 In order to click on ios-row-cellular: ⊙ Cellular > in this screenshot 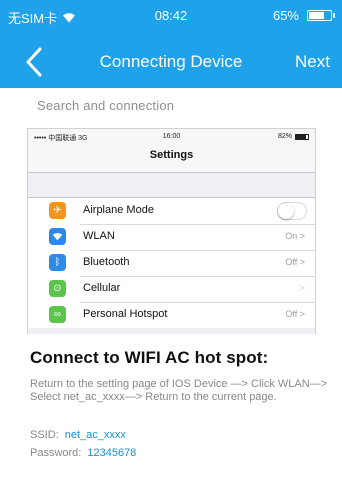, I will do `click(171, 289)`.